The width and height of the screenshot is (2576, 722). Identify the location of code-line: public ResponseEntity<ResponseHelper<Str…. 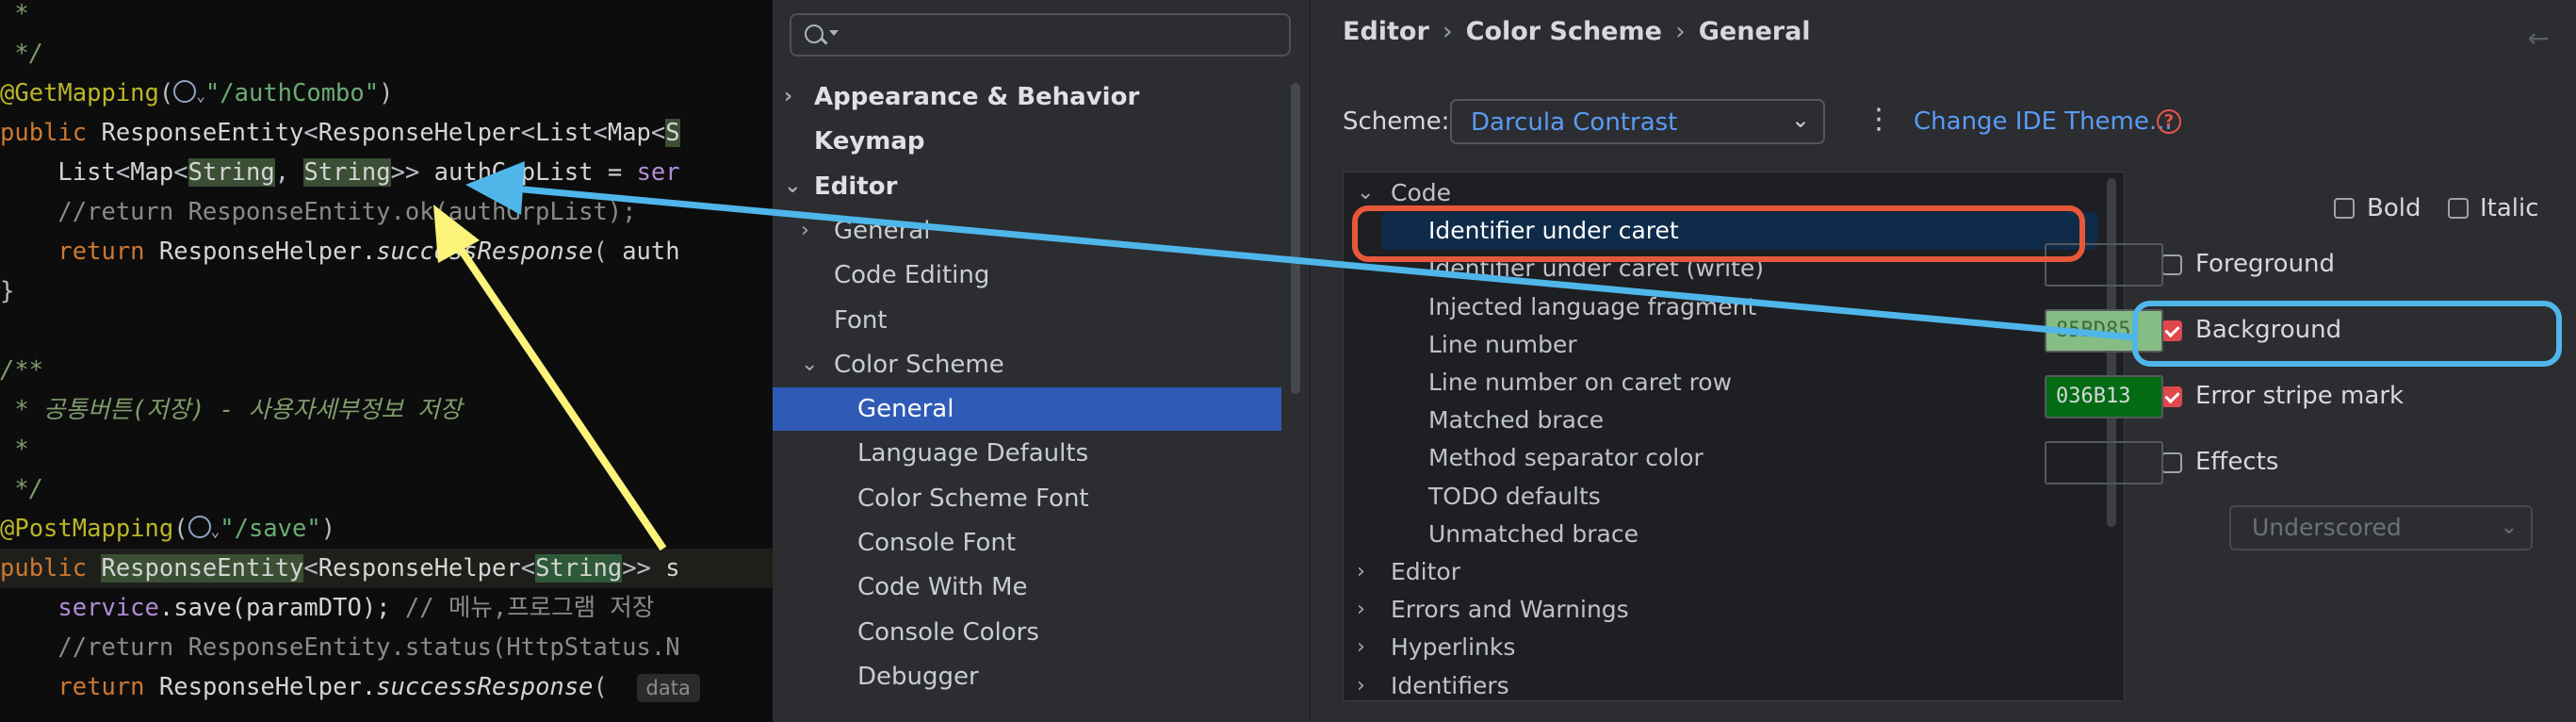
(386, 569).